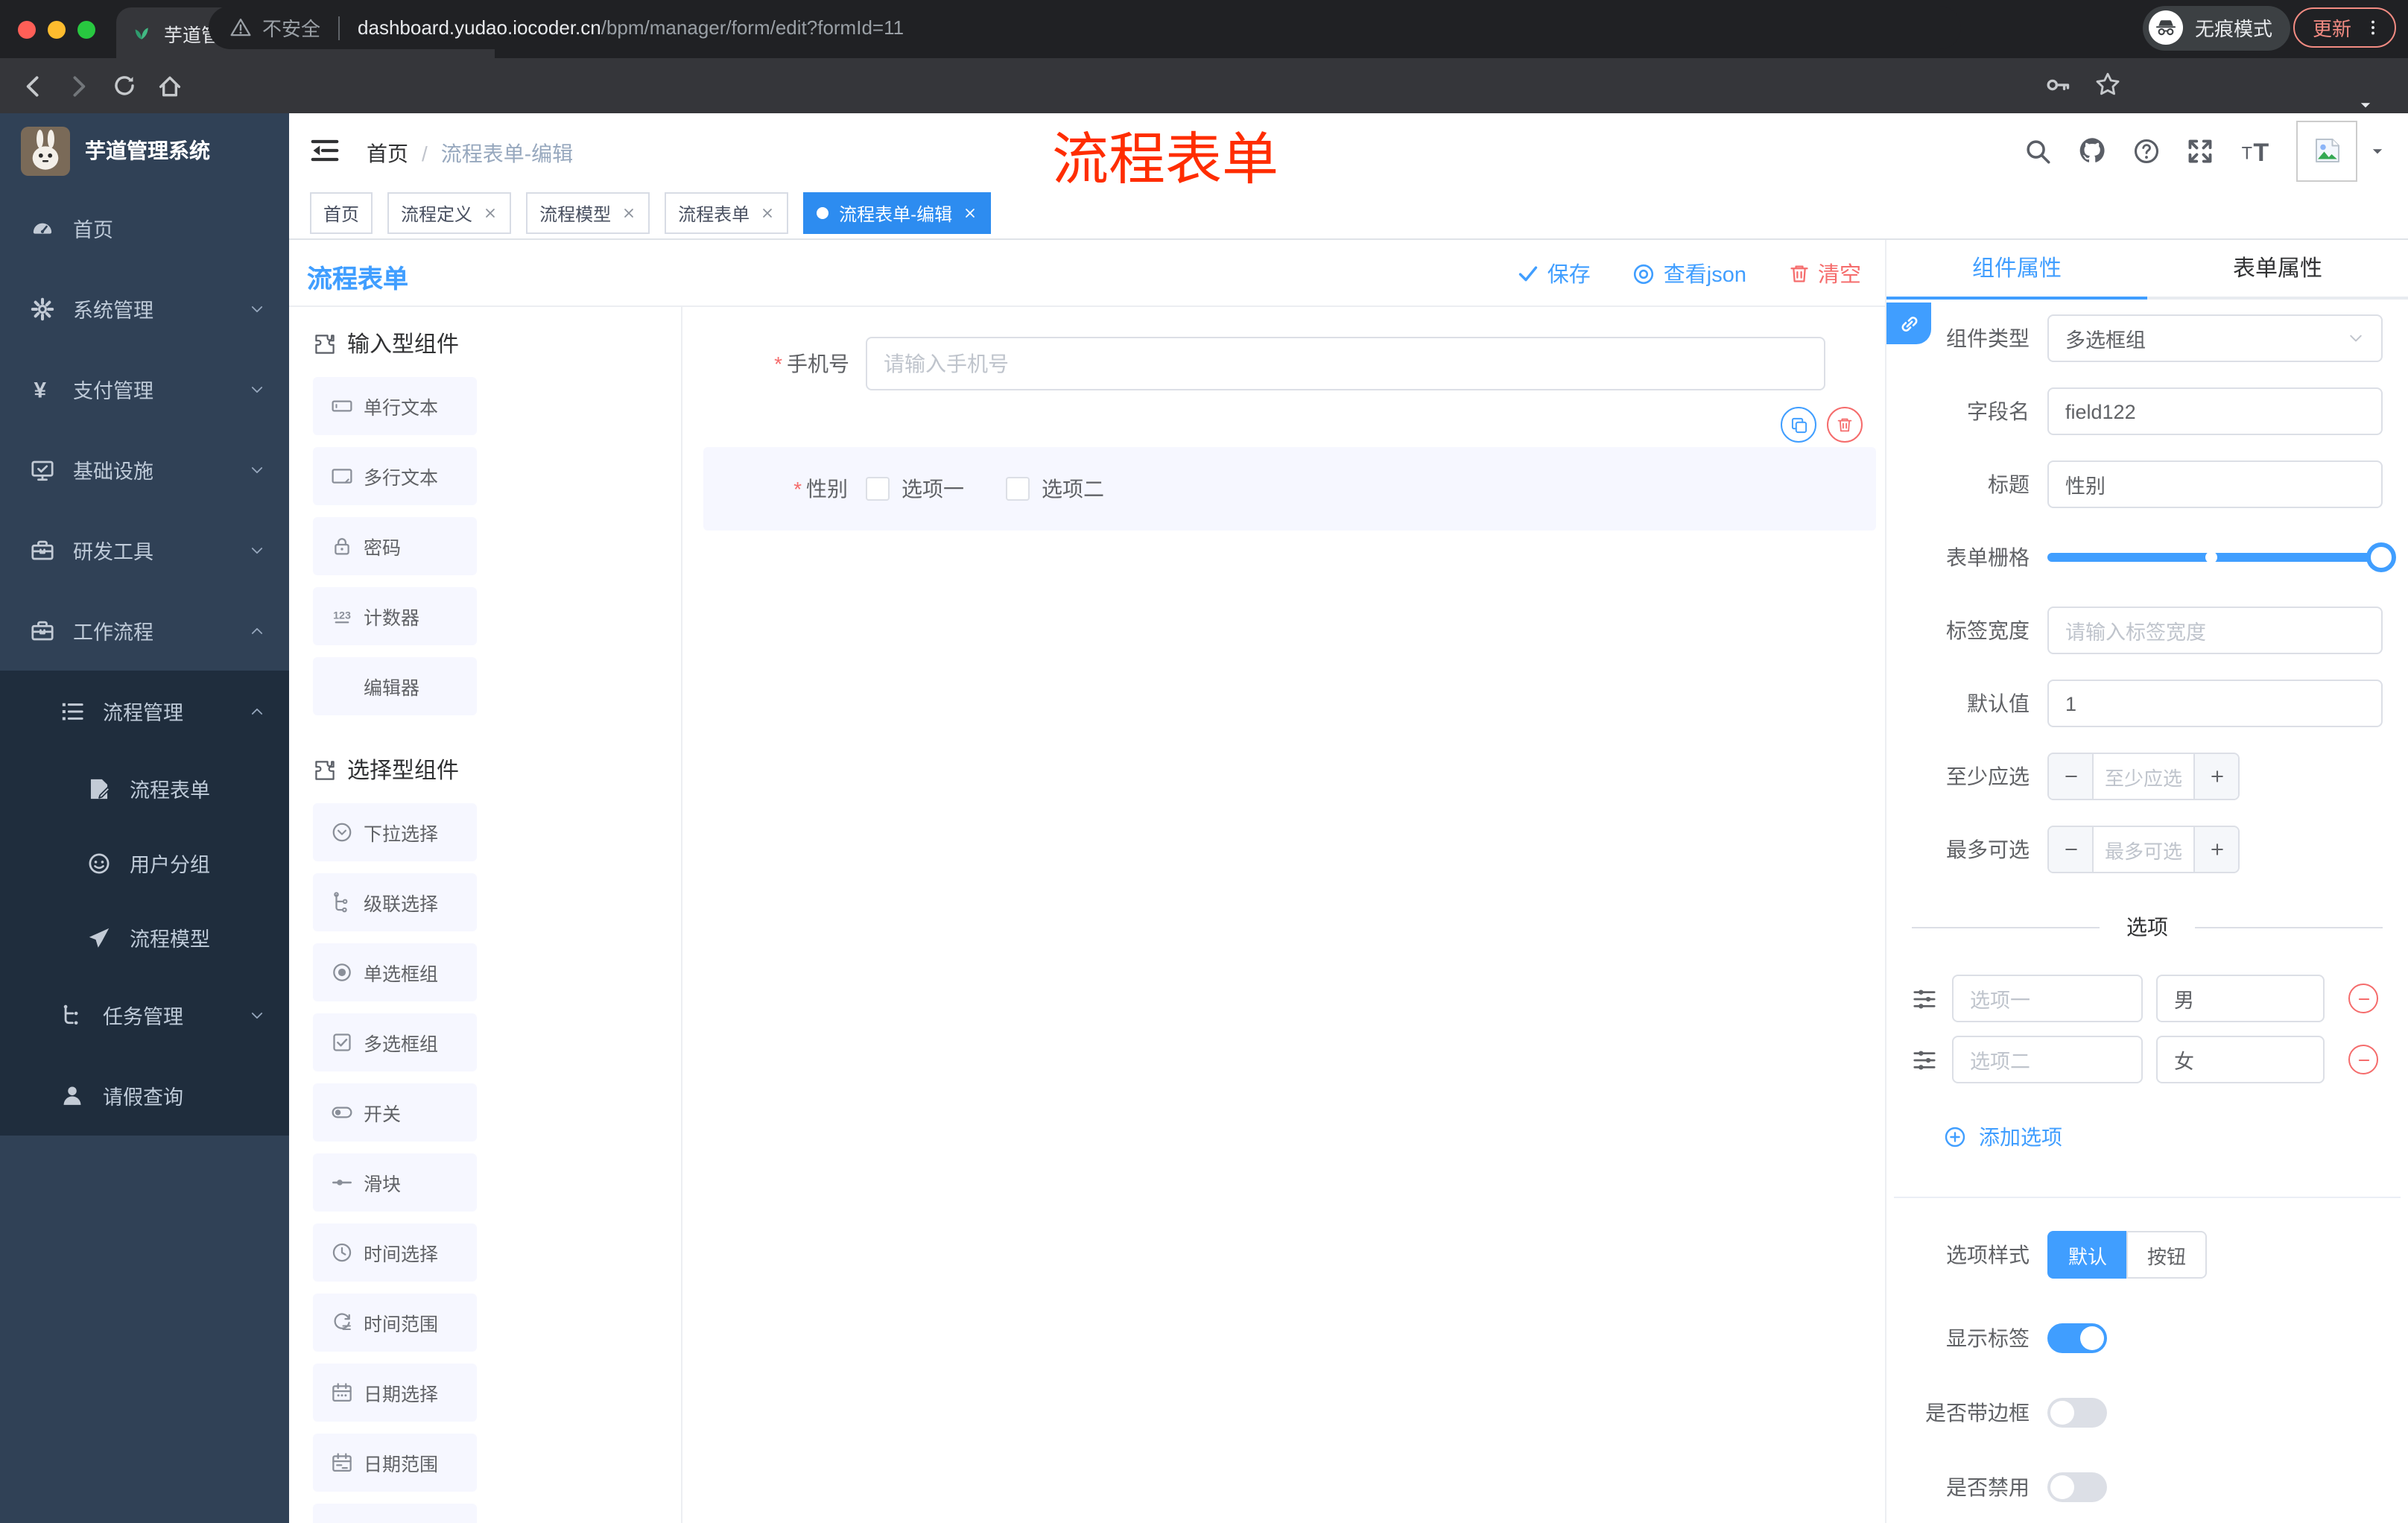  Describe the element at coordinates (2277, 270) in the screenshot. I see `tab-表单属性: 表单属性` at that location.